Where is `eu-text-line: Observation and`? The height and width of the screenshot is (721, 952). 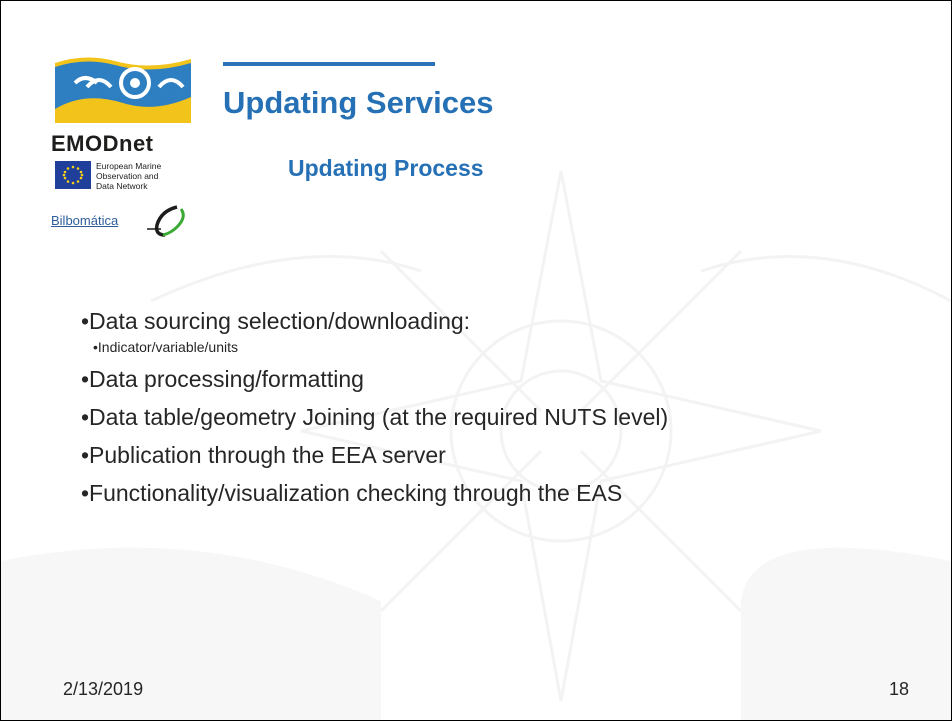 eu-text-line: Observation and is located at coordinates (127, 176).